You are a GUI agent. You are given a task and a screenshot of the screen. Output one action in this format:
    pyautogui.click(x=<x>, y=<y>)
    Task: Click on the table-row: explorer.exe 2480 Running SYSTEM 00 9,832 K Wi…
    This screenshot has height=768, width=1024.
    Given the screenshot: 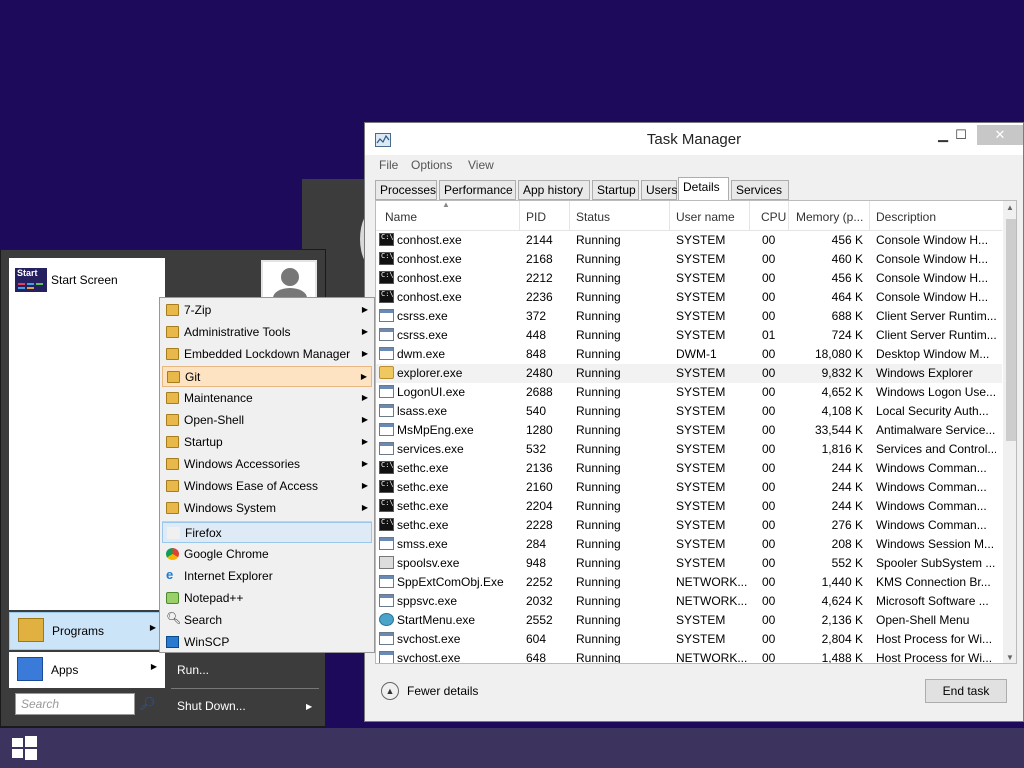 What is the action you would take?
    pyautogui.click(x=689, y=373)
    